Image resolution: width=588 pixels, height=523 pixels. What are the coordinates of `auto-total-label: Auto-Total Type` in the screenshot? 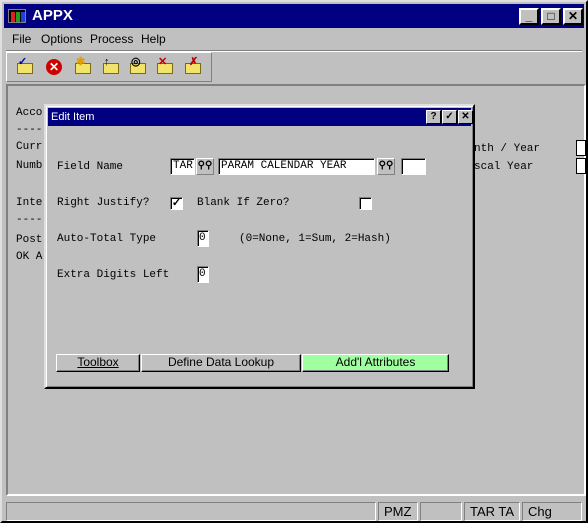 It's located at (107, 239).